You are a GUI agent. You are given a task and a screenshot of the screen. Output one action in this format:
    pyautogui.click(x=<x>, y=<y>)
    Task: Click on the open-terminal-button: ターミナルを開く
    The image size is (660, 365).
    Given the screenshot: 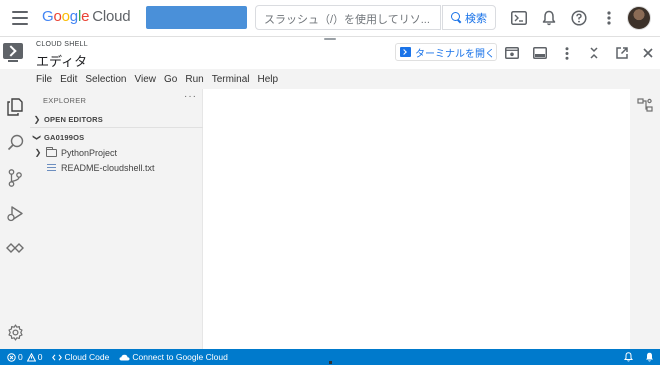 What is the action you would take?
    pyautogui.click(x=446, y=52)
    